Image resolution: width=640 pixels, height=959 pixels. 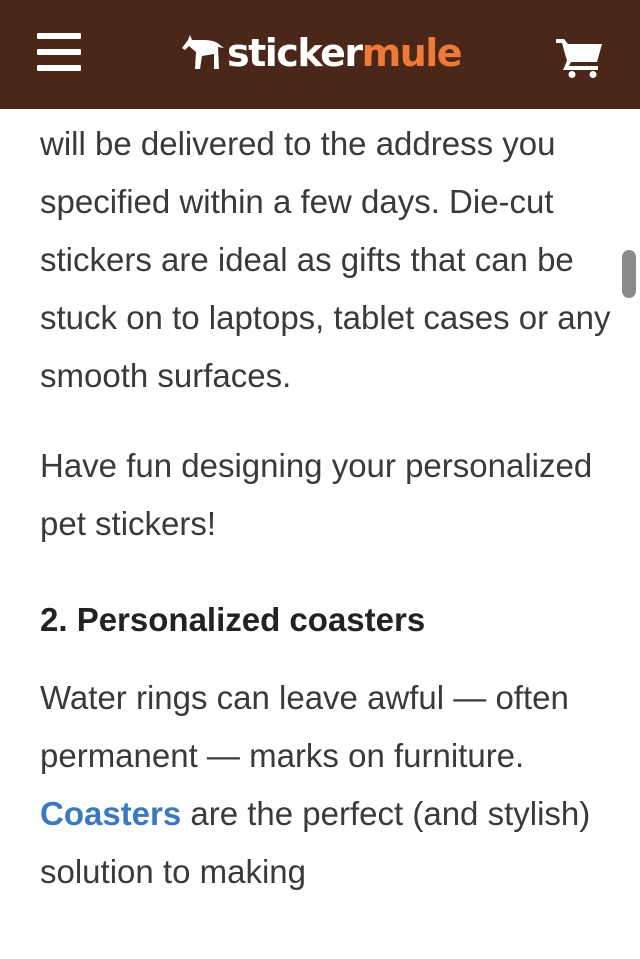 I want to click on logo-text-mule: mule, so click(x=412, y=53).